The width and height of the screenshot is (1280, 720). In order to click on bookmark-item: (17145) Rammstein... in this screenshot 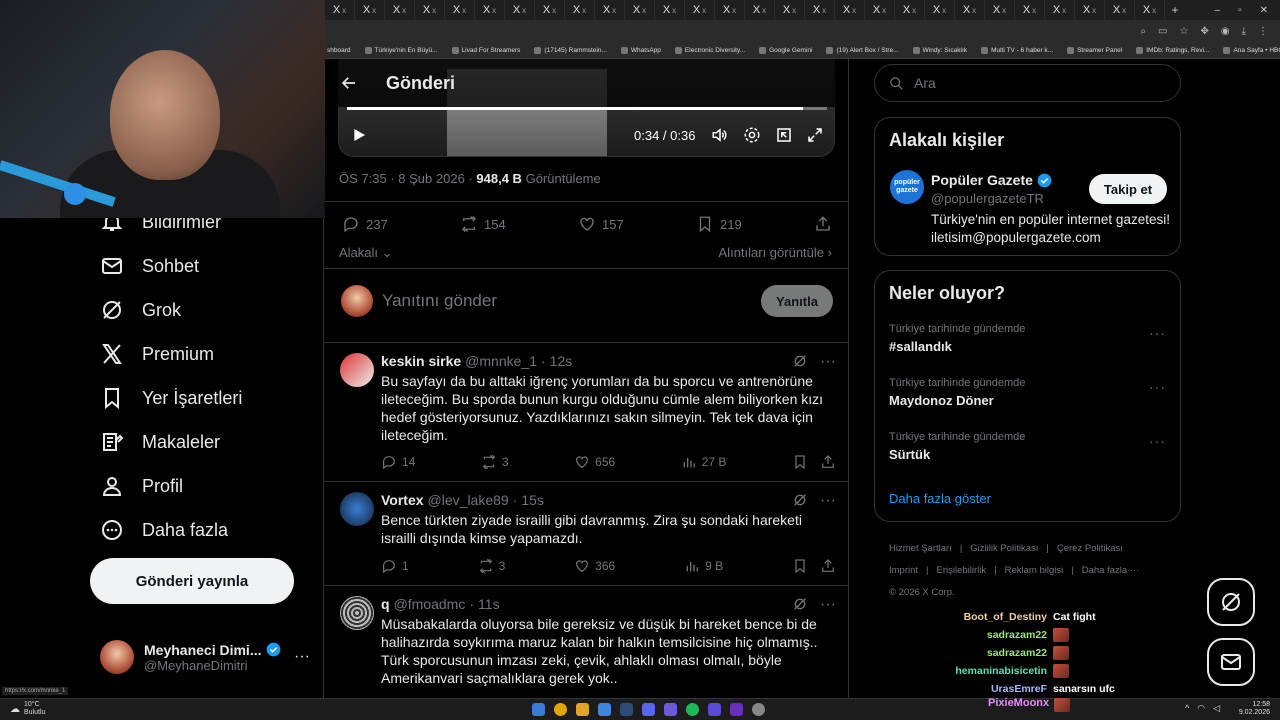, I will do `click(570, 50)`.